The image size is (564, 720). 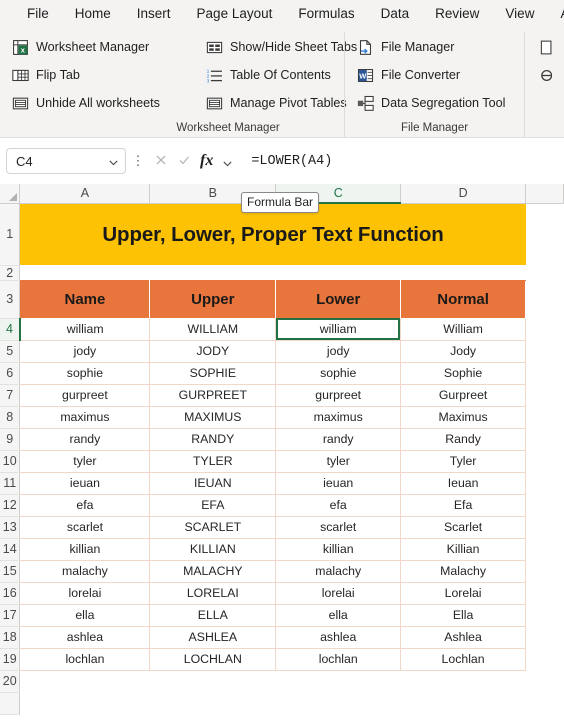 What do you see at coordinates (544, 234) in the screenshot?
I see `cell-e1` at bounding box center [544, 234].